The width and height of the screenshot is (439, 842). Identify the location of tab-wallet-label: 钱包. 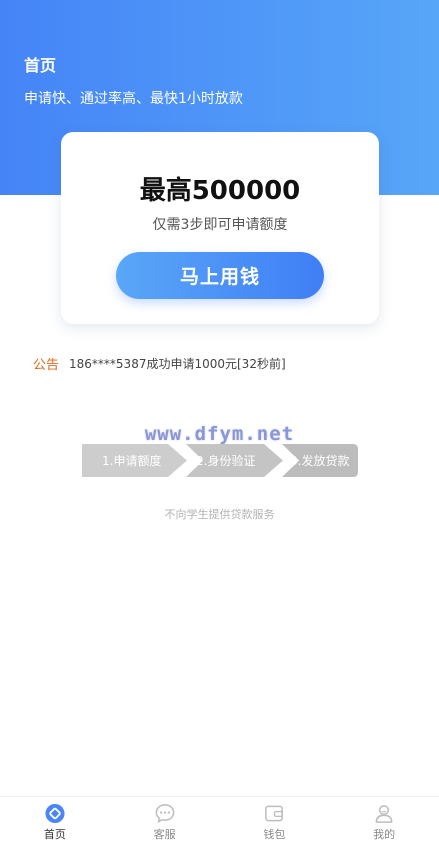
(274, 834).